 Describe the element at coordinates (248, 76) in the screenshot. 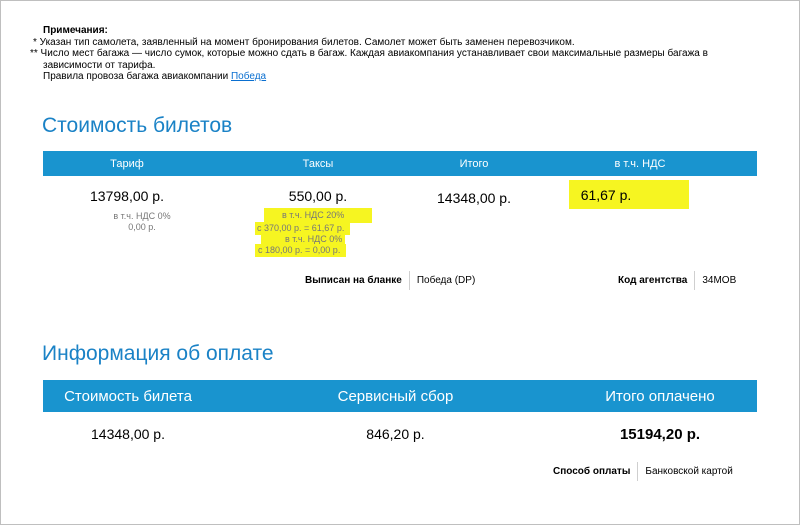

I see `airline-rules-link: Победа` at that location.